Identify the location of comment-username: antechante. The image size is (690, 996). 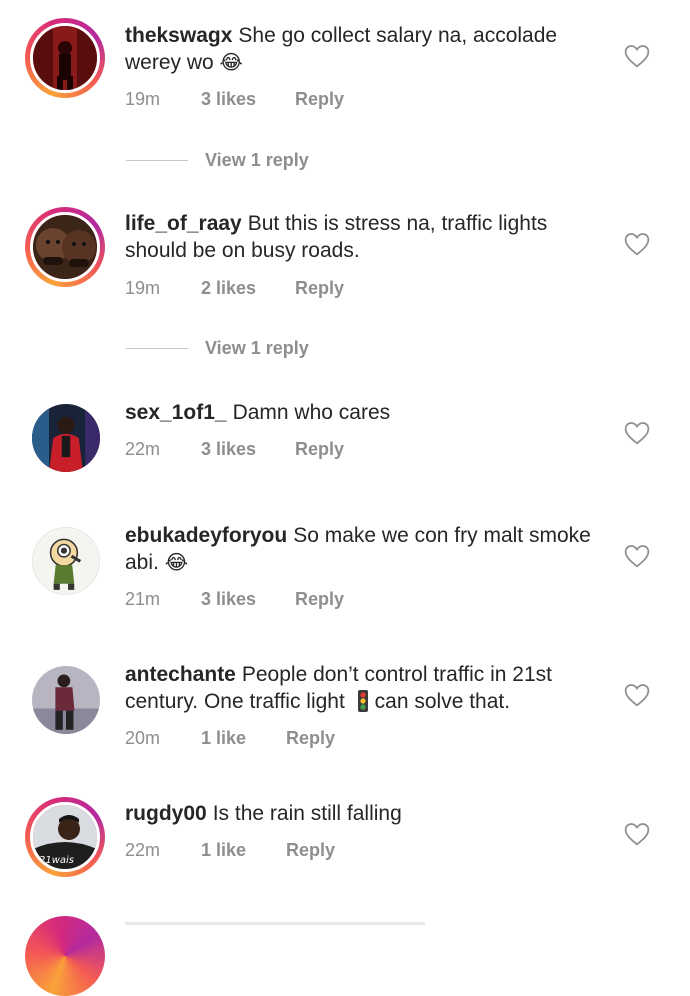
(180, 674).